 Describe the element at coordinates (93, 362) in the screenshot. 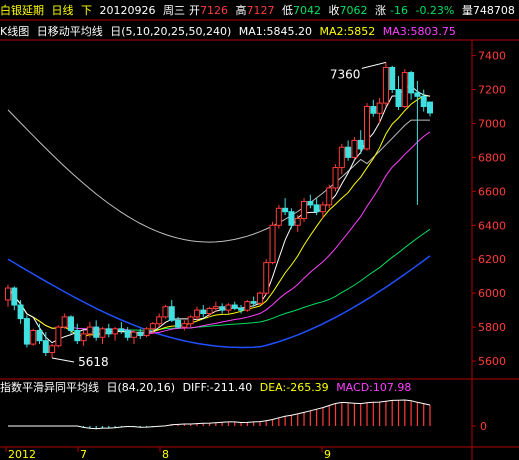

I see `low-marker-label: 5618` at that location.